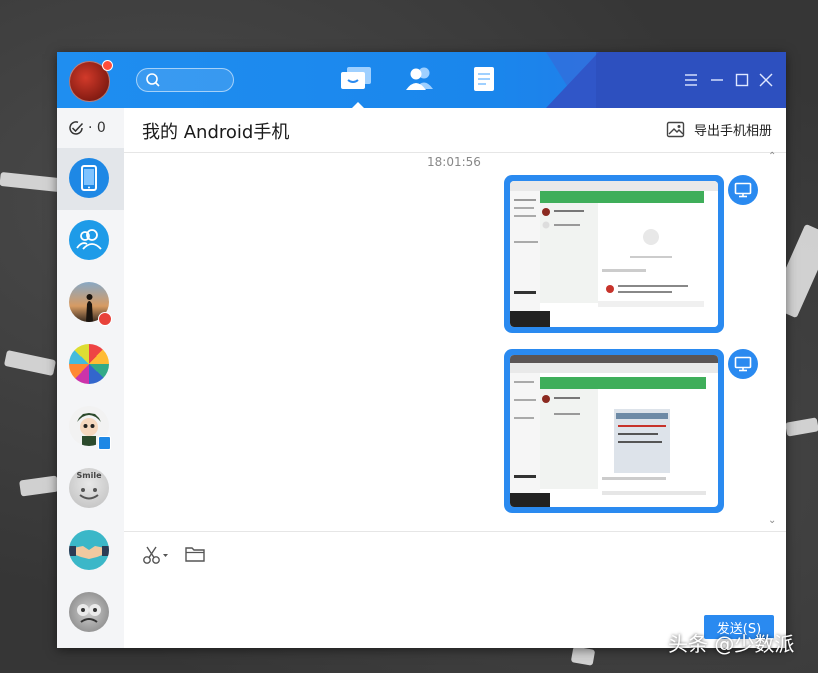 The image size is (818, 673). I want to click on contact-sidebar: · 0 Smile, so click(90, 378).